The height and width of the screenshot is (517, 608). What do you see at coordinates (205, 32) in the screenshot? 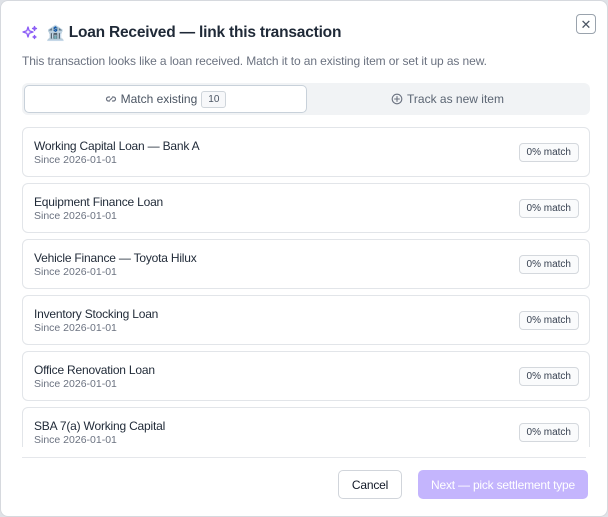
I see `dialog-title: Loan Received — link this transaction` at bounding box center [205, 32].